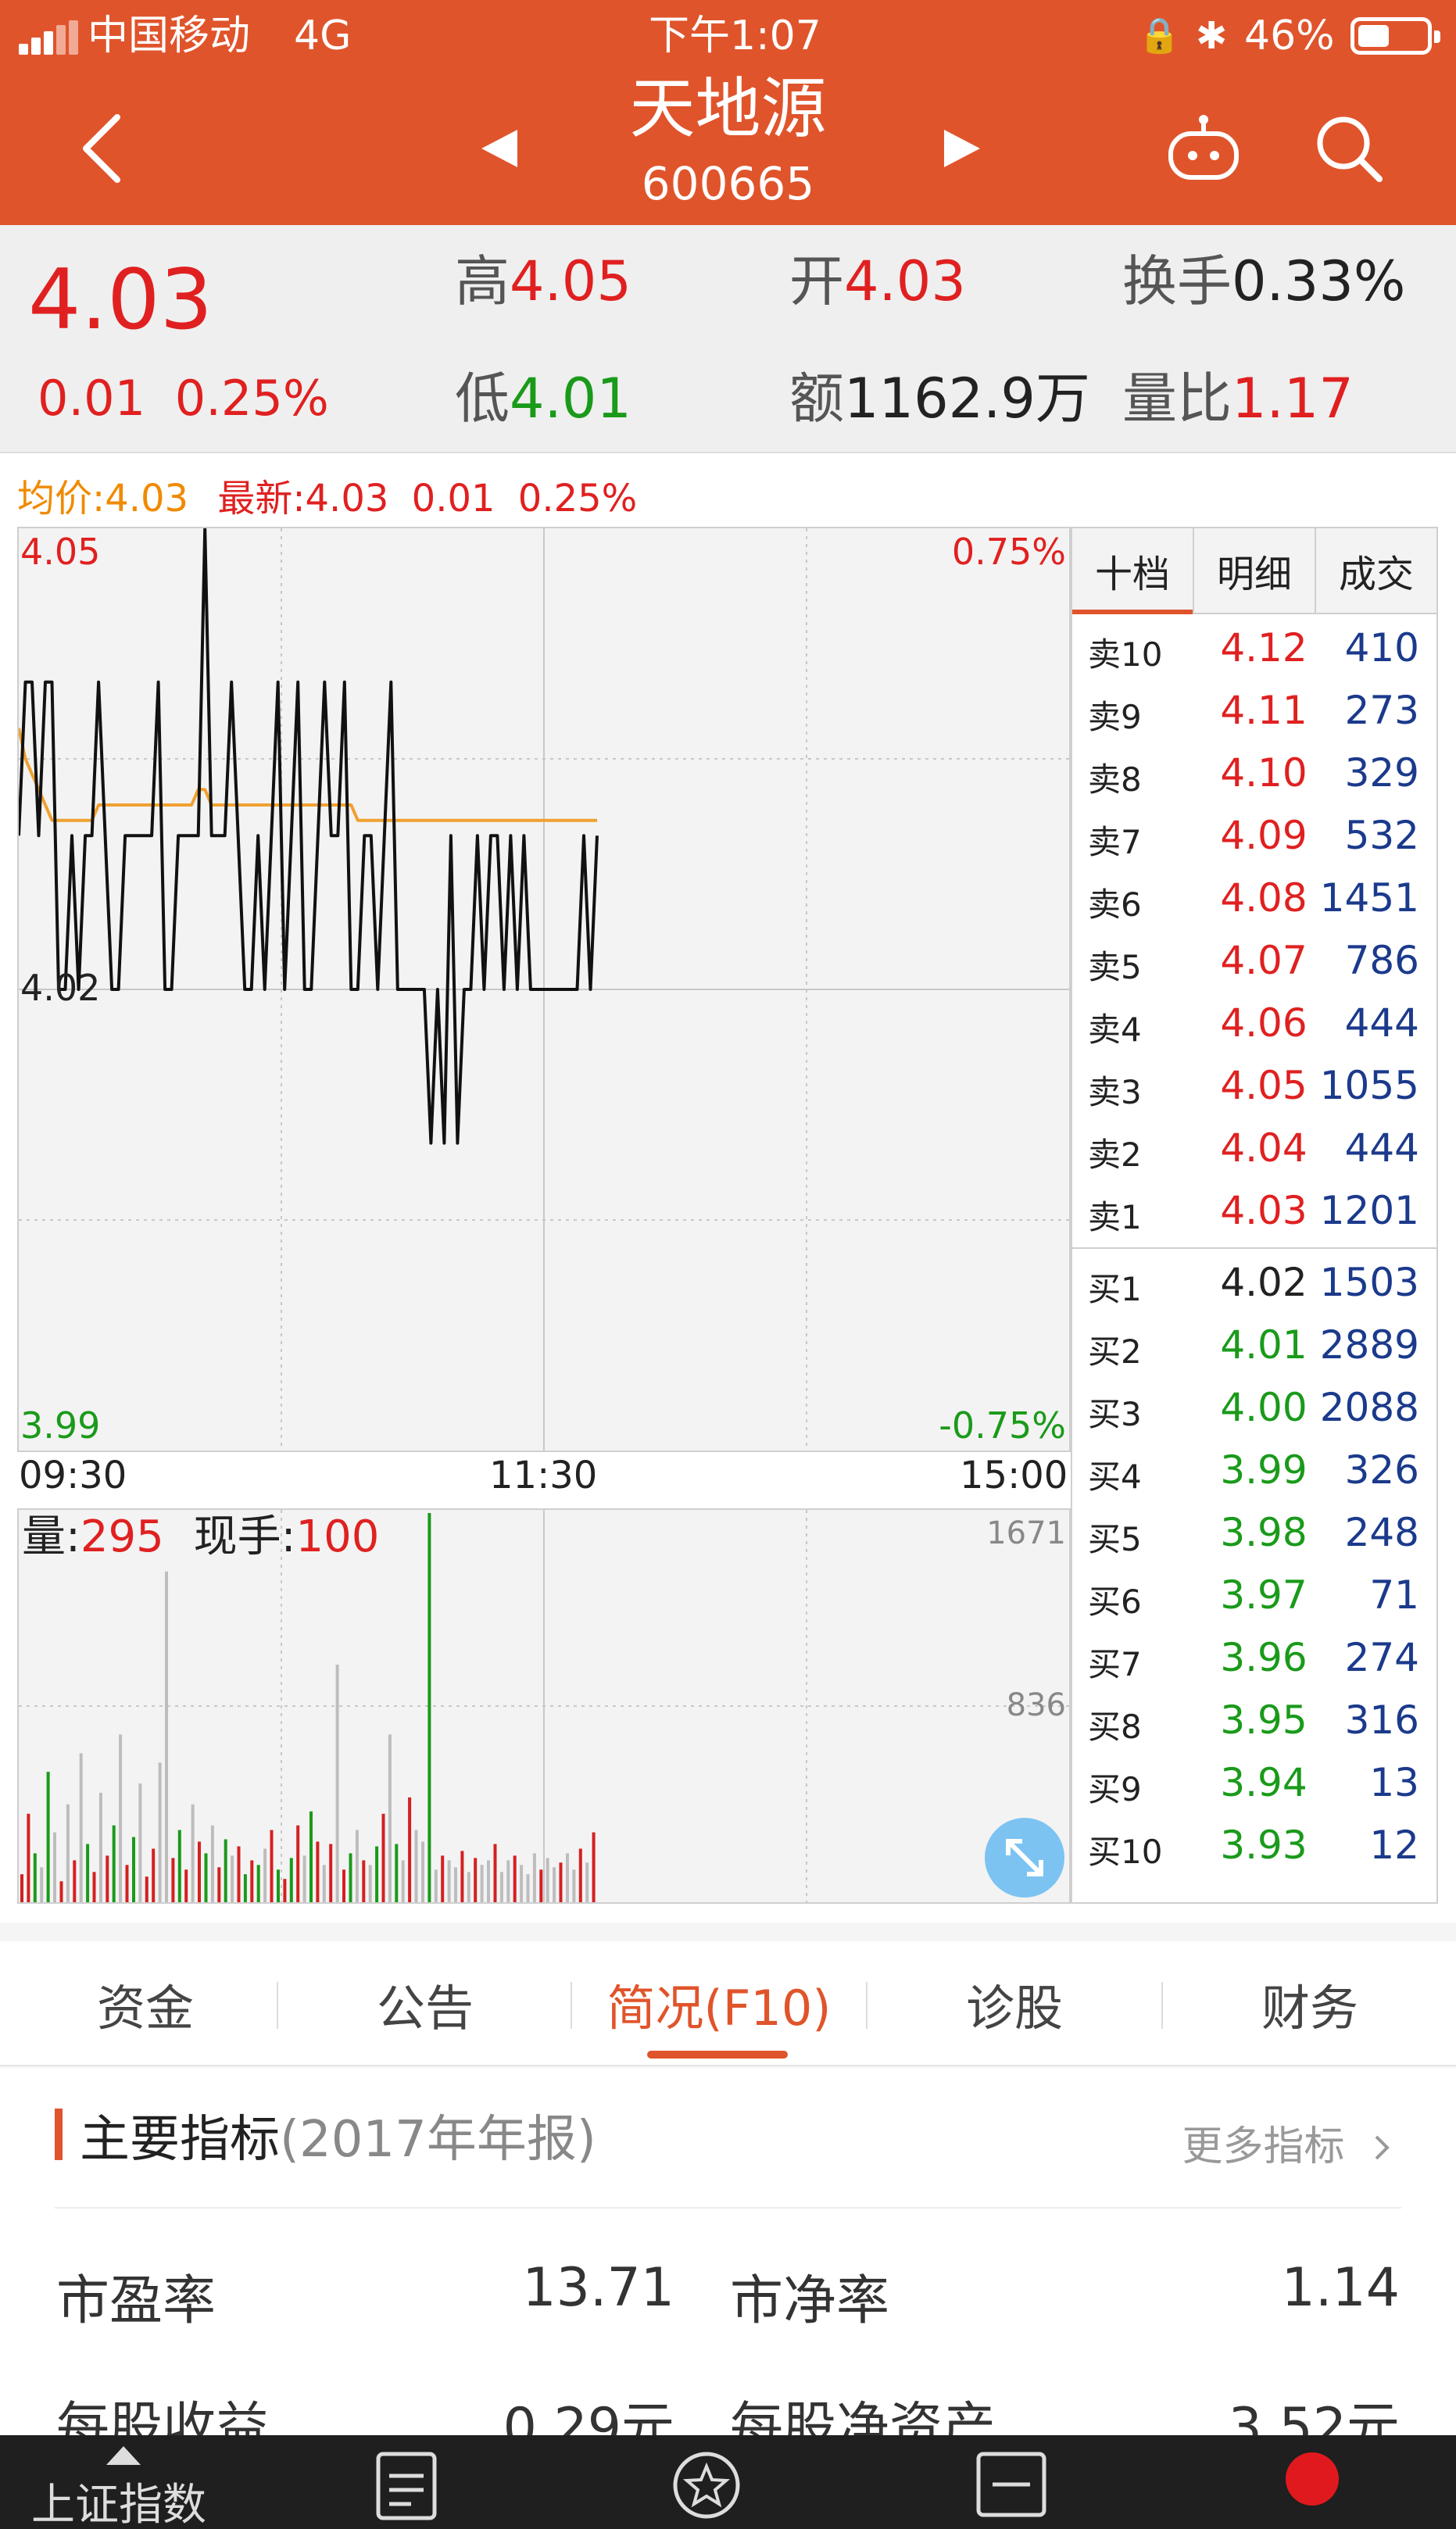 The image size is (1456, 2529). Describe the element at coordinates (577, 498) in the screenshot. I see `latest-change-pct: 0.25%` at that location.